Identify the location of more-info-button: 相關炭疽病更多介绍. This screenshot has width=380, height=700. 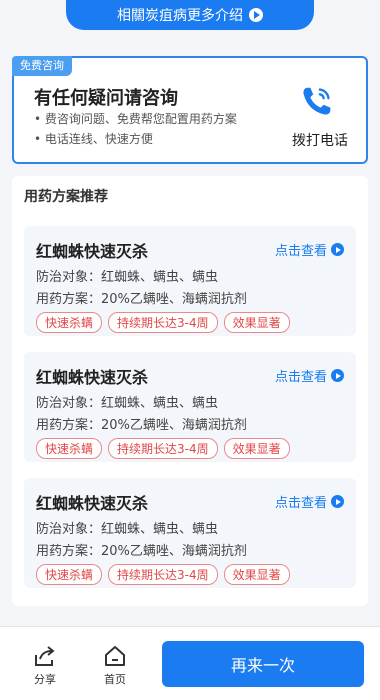
(190, 15).